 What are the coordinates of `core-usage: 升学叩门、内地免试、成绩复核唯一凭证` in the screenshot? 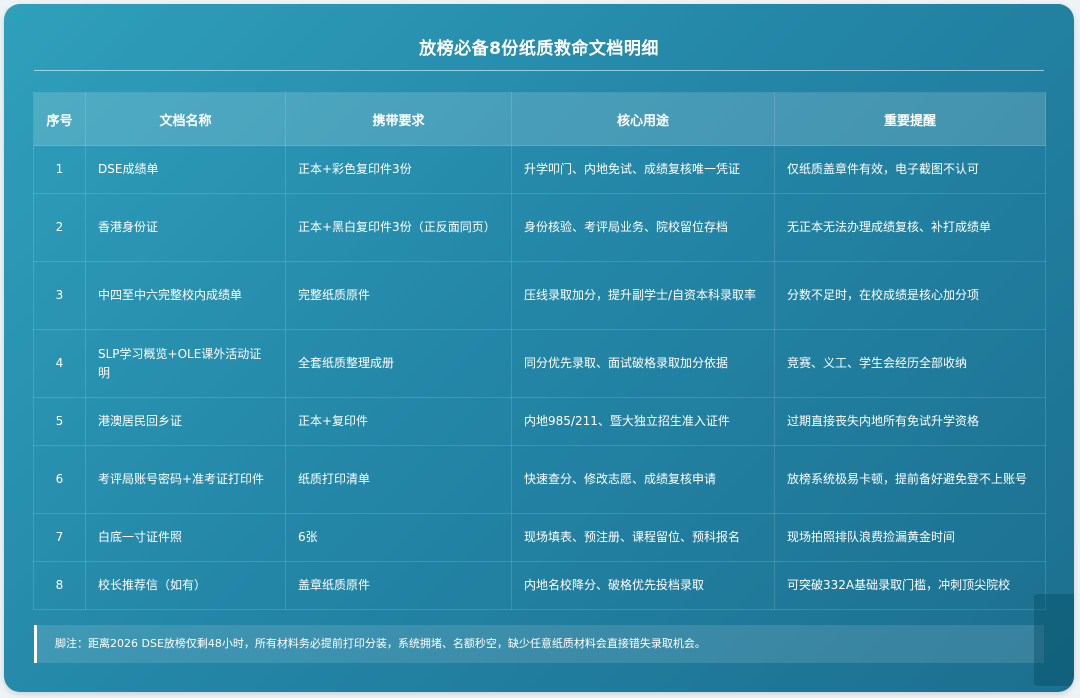 It's located at (643, 169).